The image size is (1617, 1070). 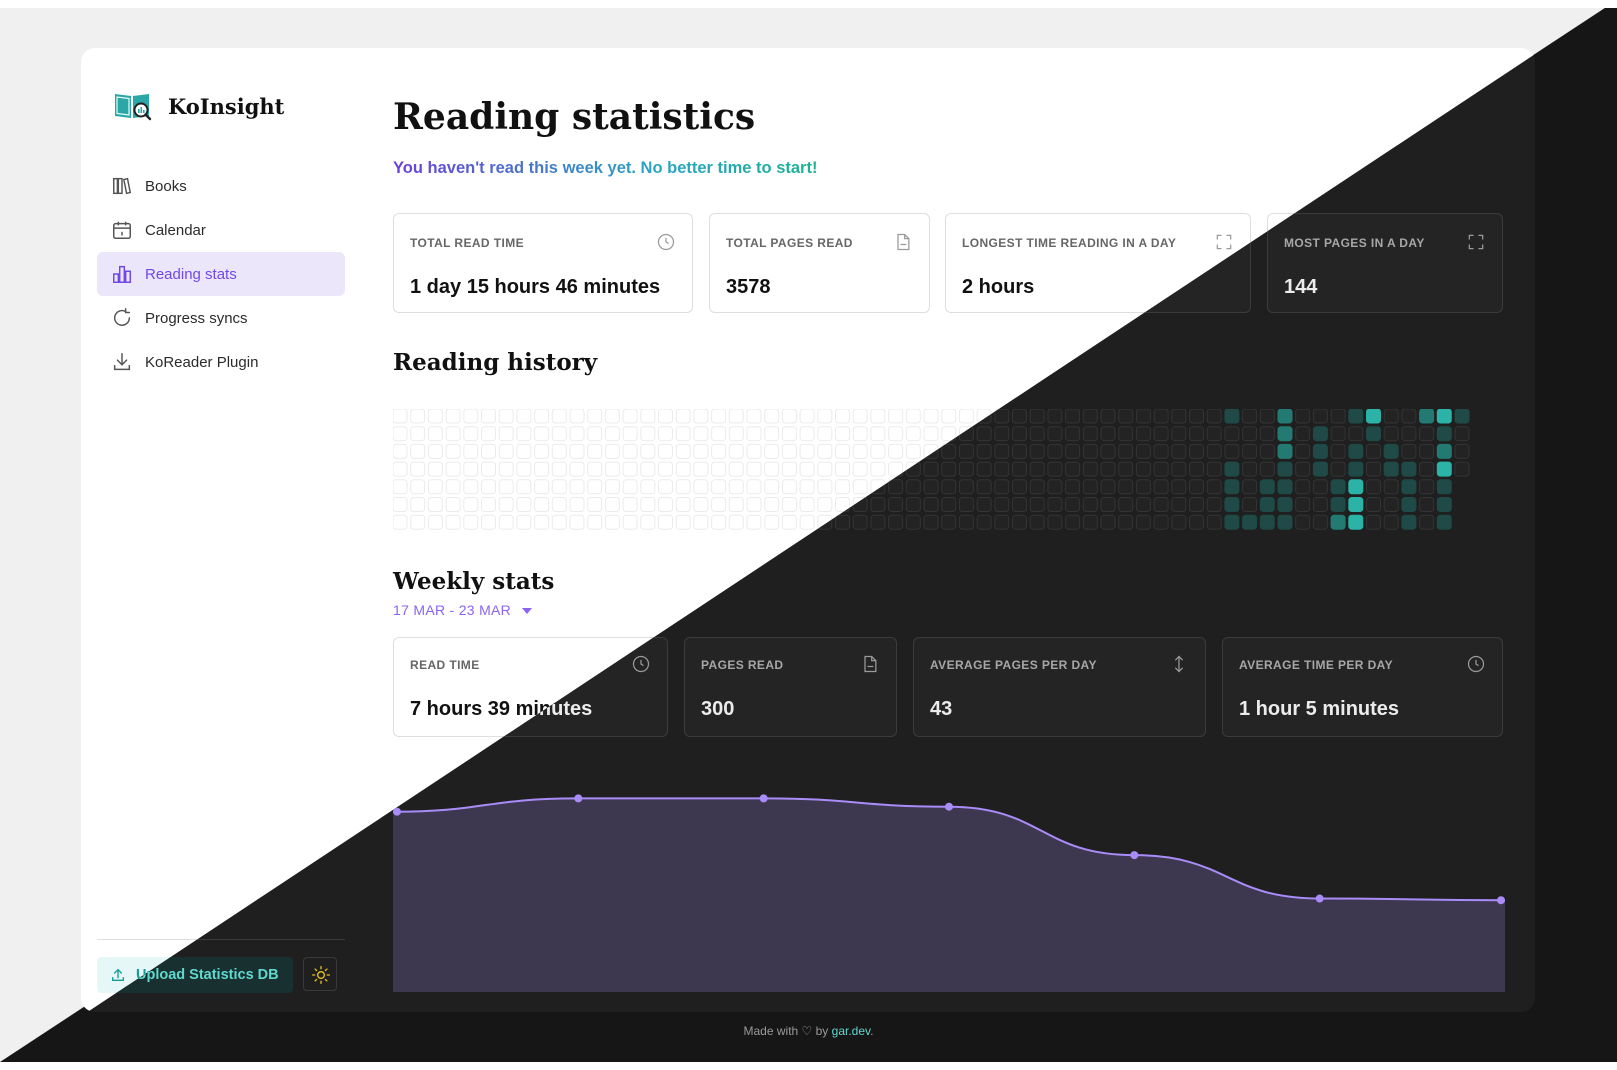 What do you see at coordinates (221, 274) in the screenshot?
I see `sidebar-item-reading-stats: Reading stats` at bounding box center [221, 274].